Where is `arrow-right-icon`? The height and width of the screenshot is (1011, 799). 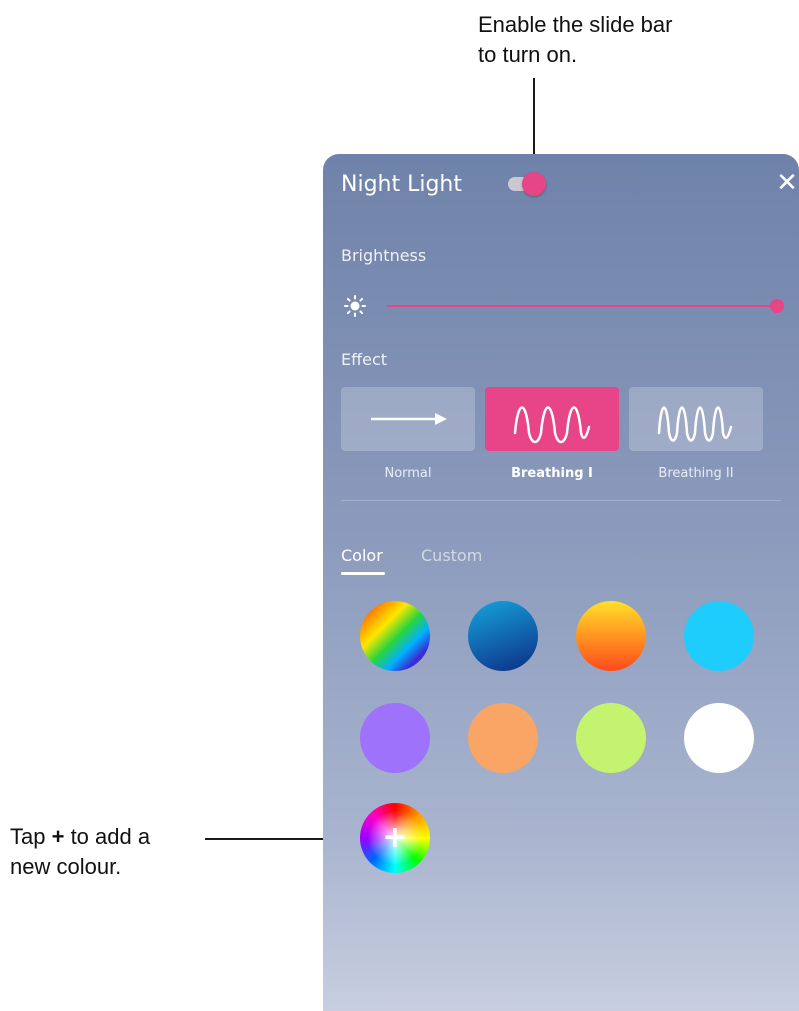 arrow-right-icon is located at coordinates (409, 419).